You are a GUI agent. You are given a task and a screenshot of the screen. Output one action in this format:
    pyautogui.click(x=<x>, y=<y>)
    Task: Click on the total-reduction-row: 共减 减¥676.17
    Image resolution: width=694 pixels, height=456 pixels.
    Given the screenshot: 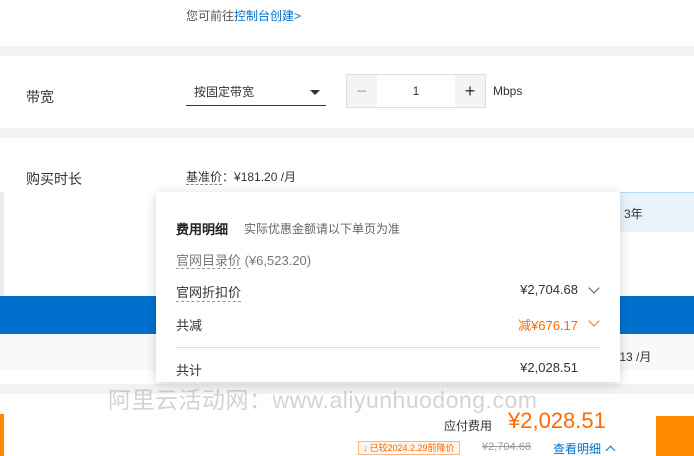 What is the action you would take?
    pyautogui.click(x=388, y=325)
    